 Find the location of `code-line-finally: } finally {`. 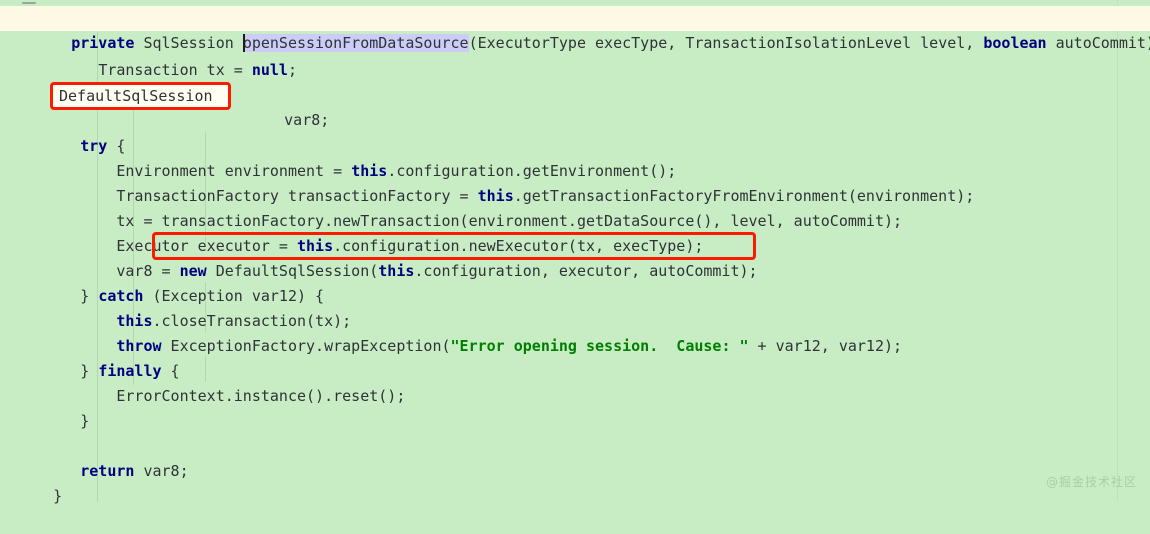

code-line-finally: } finally { is located at coordinates (575, 357).